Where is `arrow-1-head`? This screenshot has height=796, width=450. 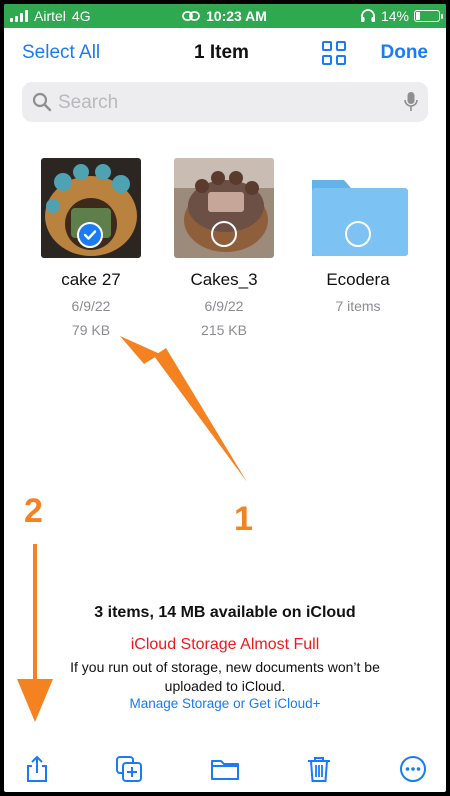 arrow-1-head is located at coordinates (140, 350).